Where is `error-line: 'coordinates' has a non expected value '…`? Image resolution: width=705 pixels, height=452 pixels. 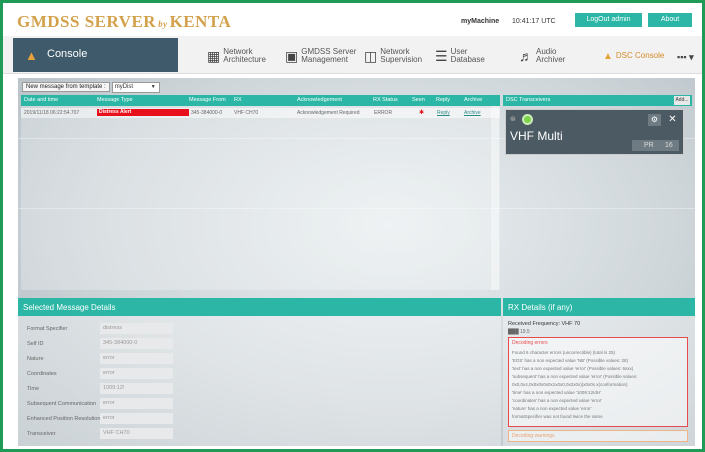
error-line: 'coordinates' has a non expected value '… is located at coordinates (557, 400).